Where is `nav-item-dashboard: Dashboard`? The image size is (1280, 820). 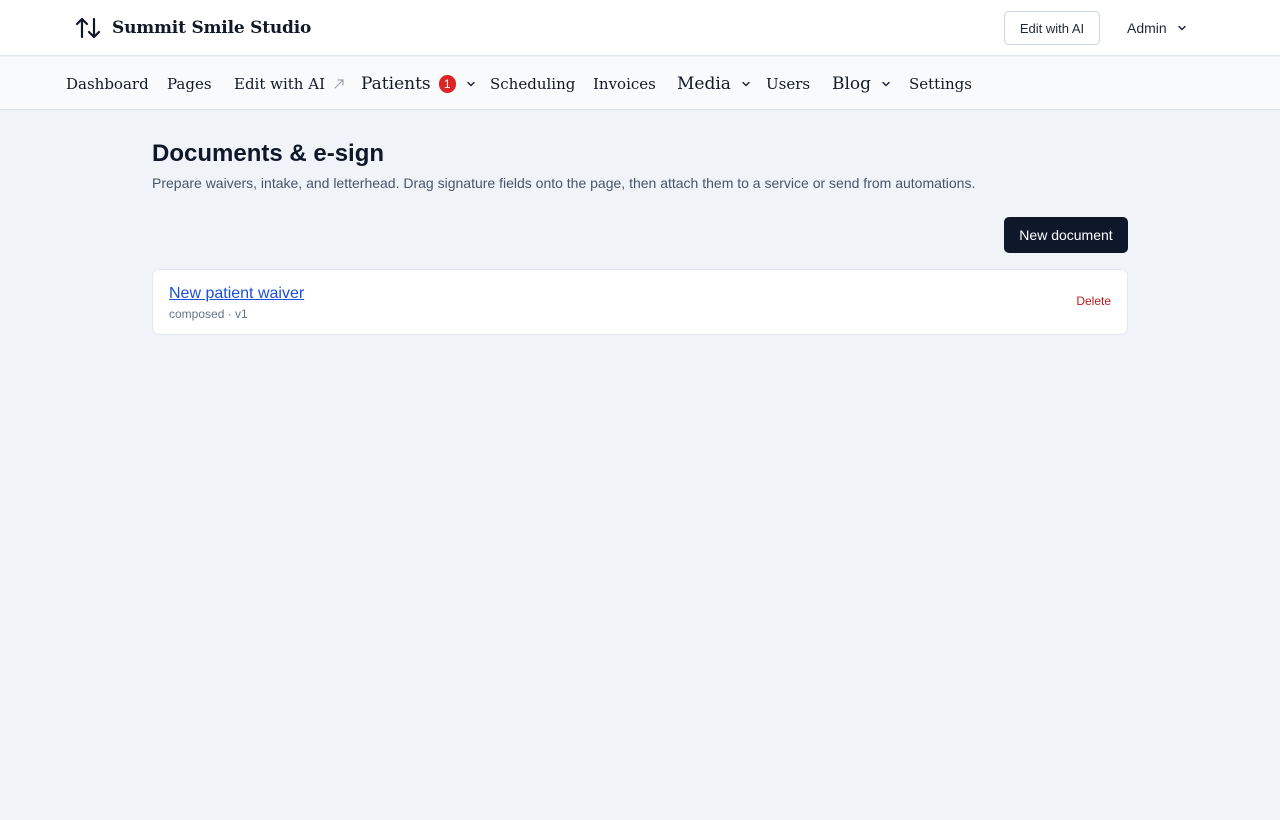
nav-item-dashboard: Dashboard is located at coordinates (107, 83).